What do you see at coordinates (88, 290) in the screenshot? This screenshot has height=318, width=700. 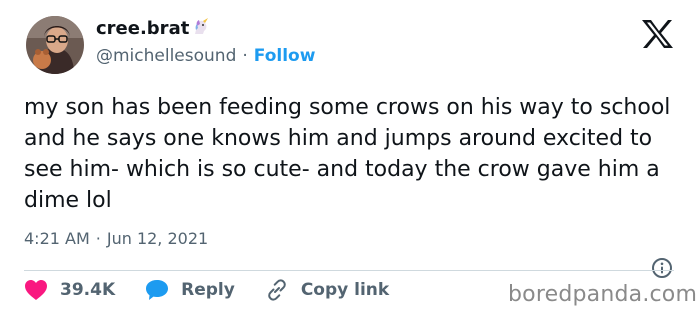 I see `like-count: 39.4K` at bounding box center [88, 290].